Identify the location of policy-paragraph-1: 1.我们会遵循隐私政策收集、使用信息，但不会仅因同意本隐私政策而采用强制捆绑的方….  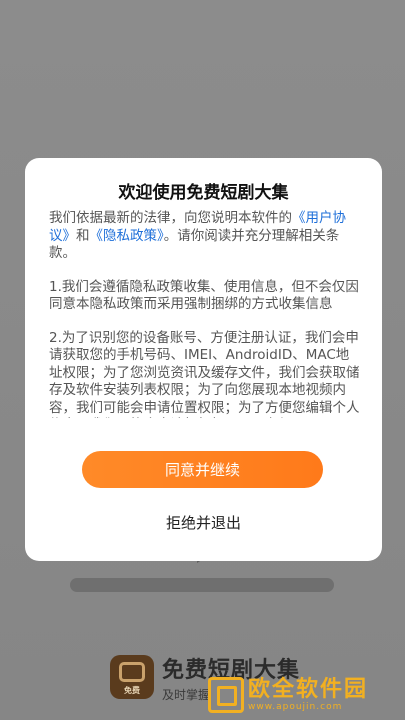
(204, 295).